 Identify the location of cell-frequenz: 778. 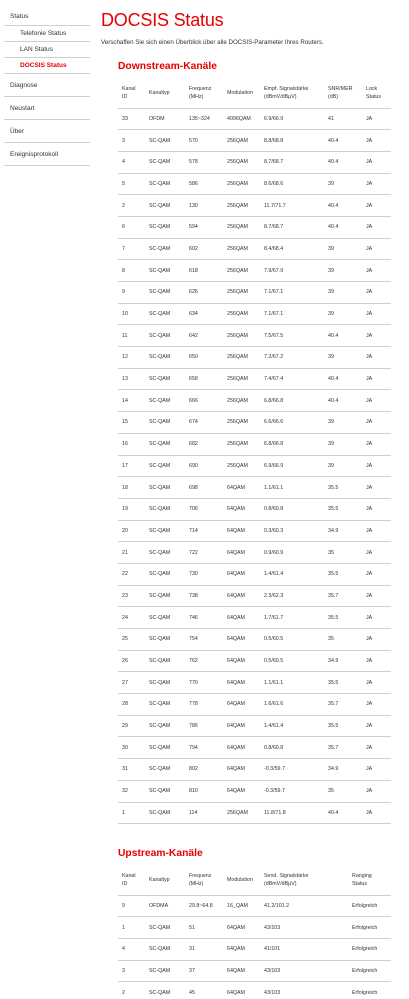
(204, 704).